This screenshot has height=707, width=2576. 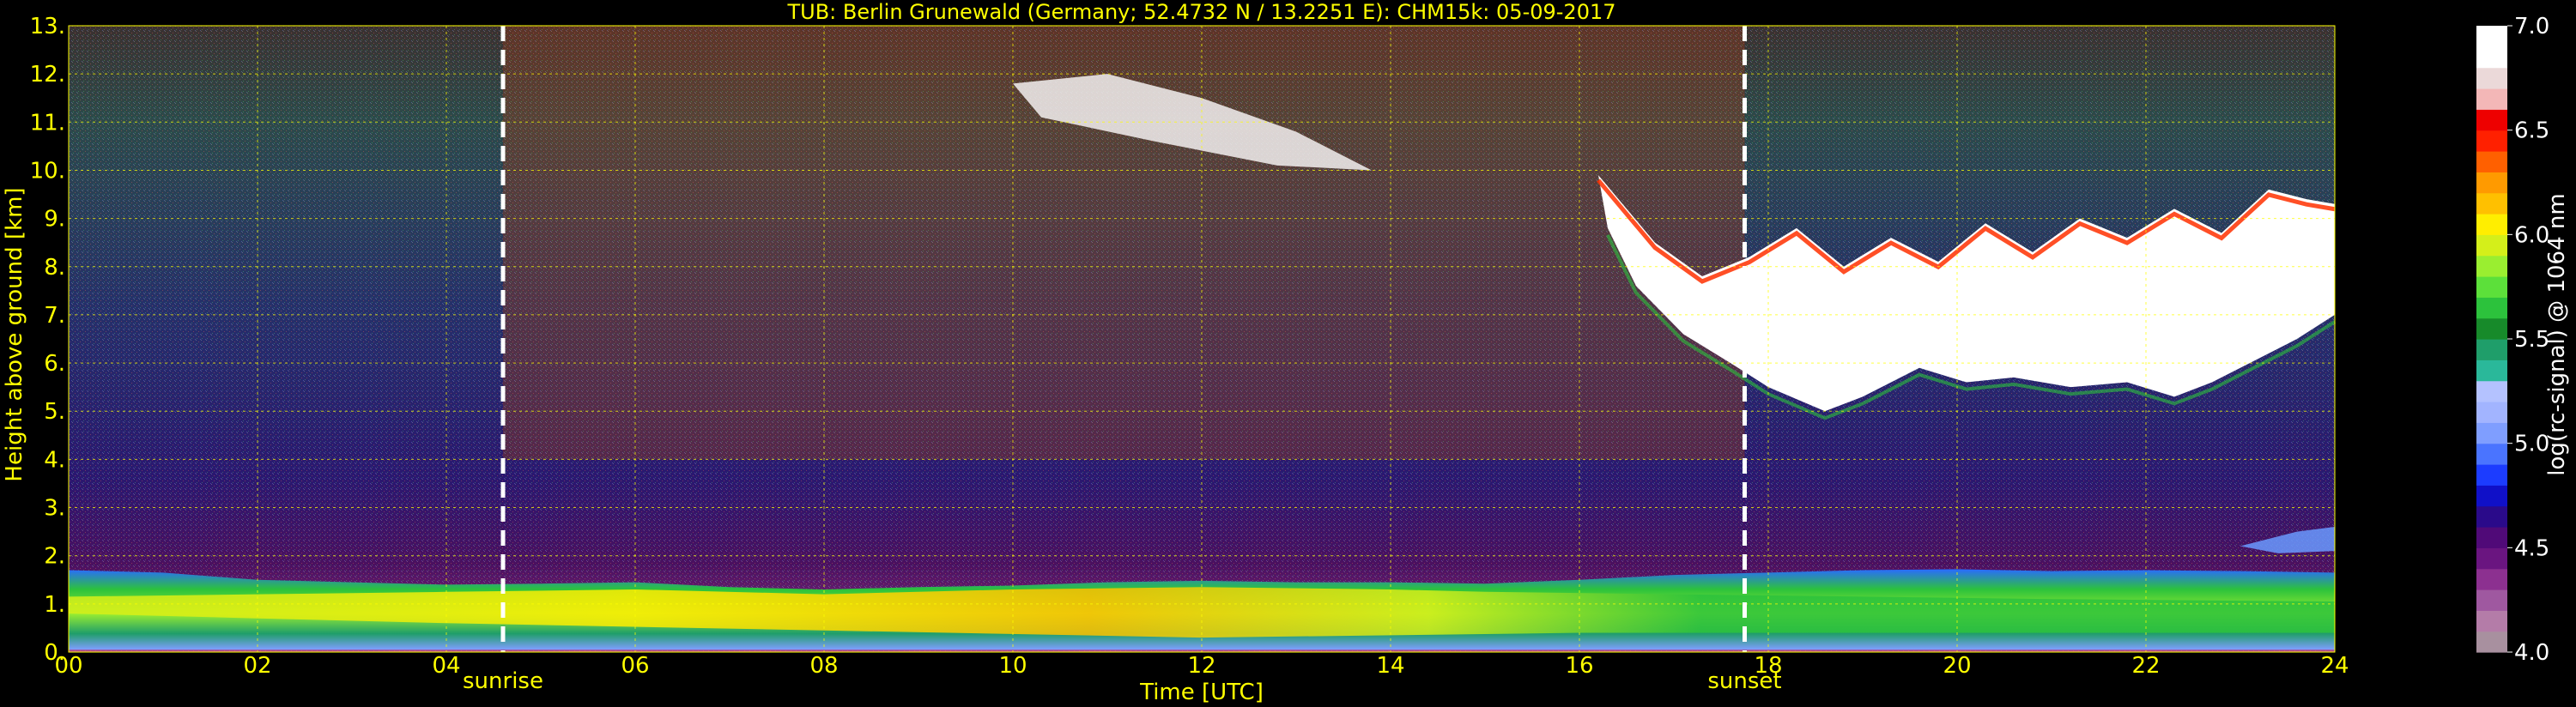 I want to click on x-tick-label: 14, so click(x=1390, y=666).